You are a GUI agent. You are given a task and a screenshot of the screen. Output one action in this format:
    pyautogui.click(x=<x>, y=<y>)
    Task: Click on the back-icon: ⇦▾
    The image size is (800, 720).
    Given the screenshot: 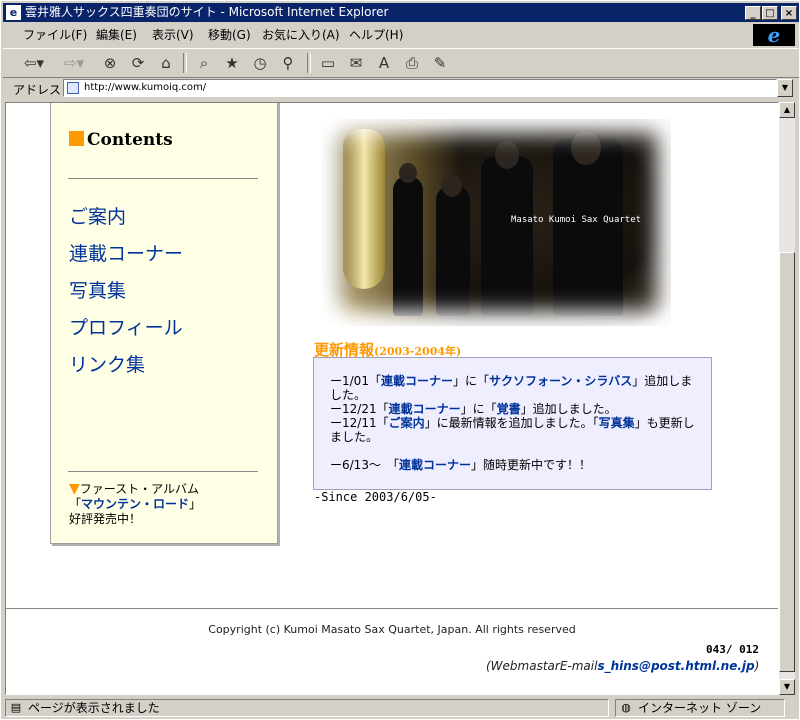 What is the action you would take?
    pyautogui.click(x=34, y=63)
    